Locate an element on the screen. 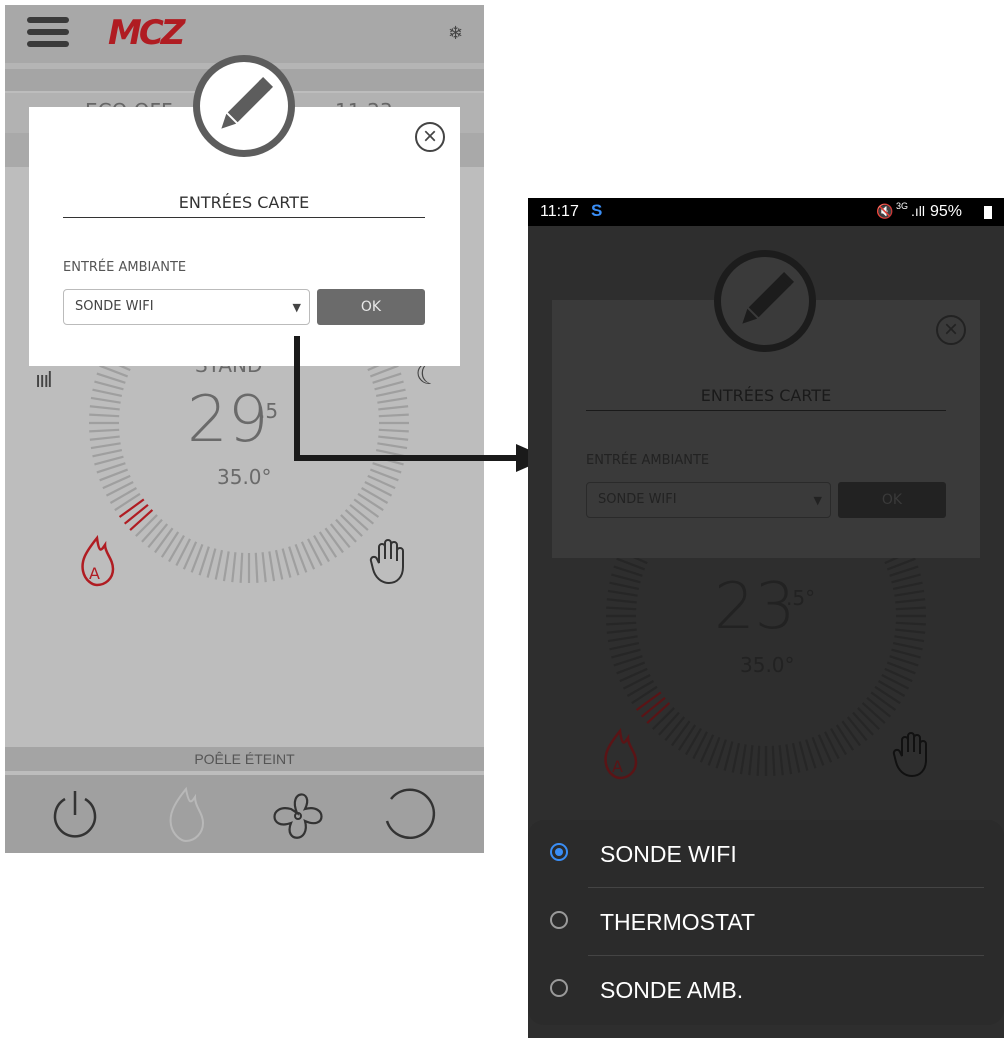 The height and width of the screenshot is (1038, 1008). radio-selected-icon is located at coordinates (559, 852).